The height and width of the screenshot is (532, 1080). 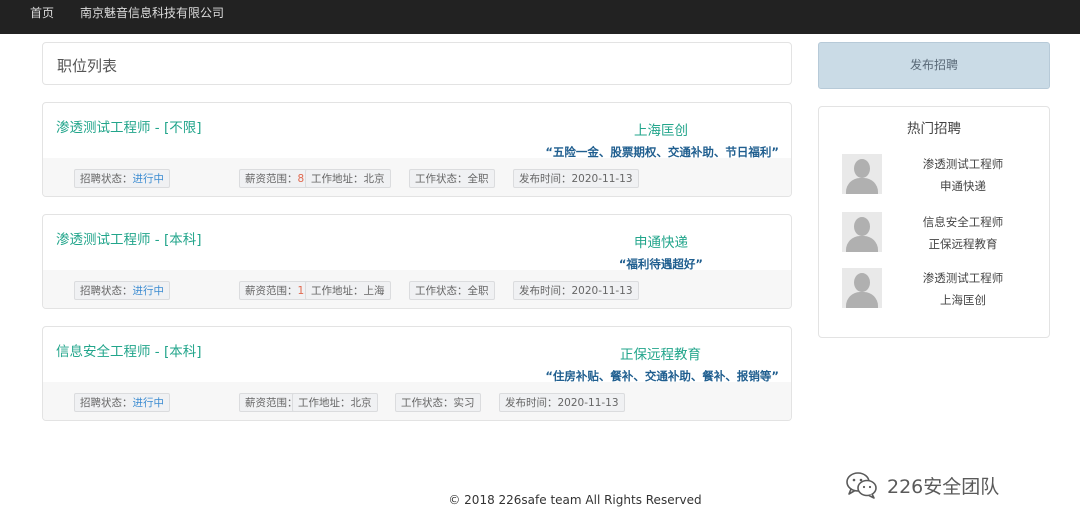 I want to click on job-company-link: 上海匡创, so click(x=661, y=129).